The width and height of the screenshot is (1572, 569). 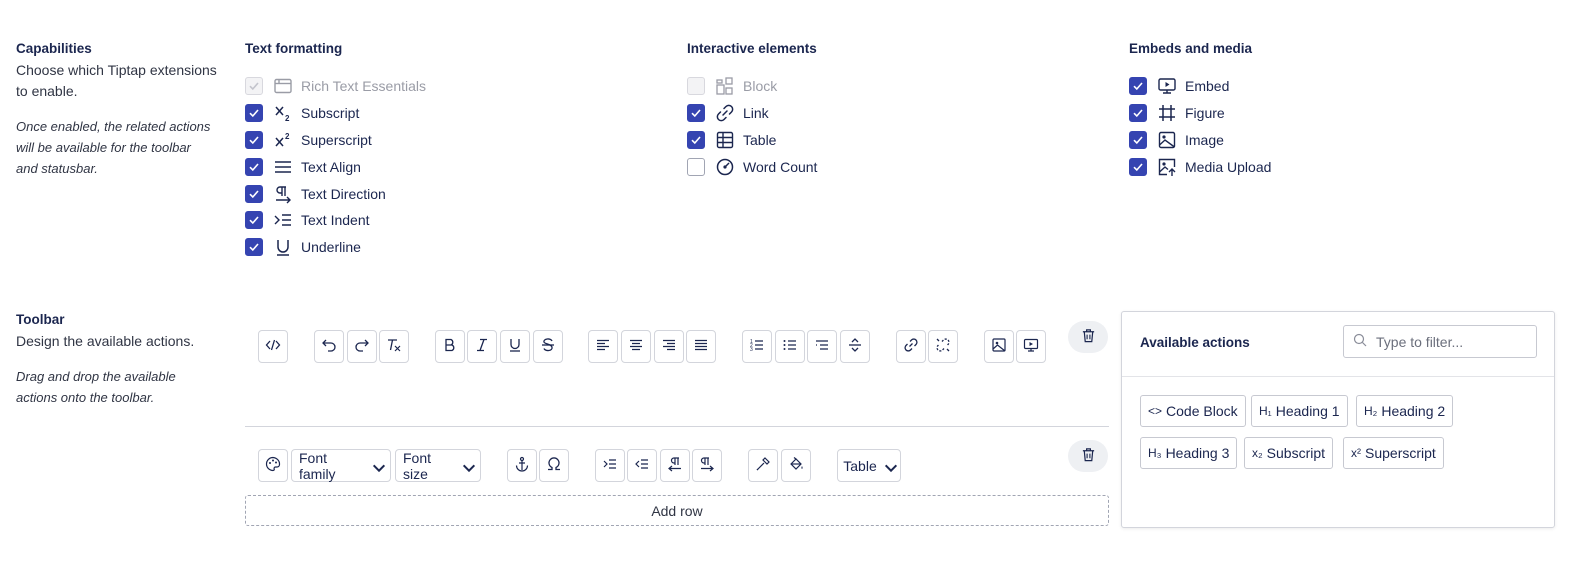 What do you see at coordinates (287, 118) in the screenshot?
I see `svg-text: 2` at bounding box center [287, 118].